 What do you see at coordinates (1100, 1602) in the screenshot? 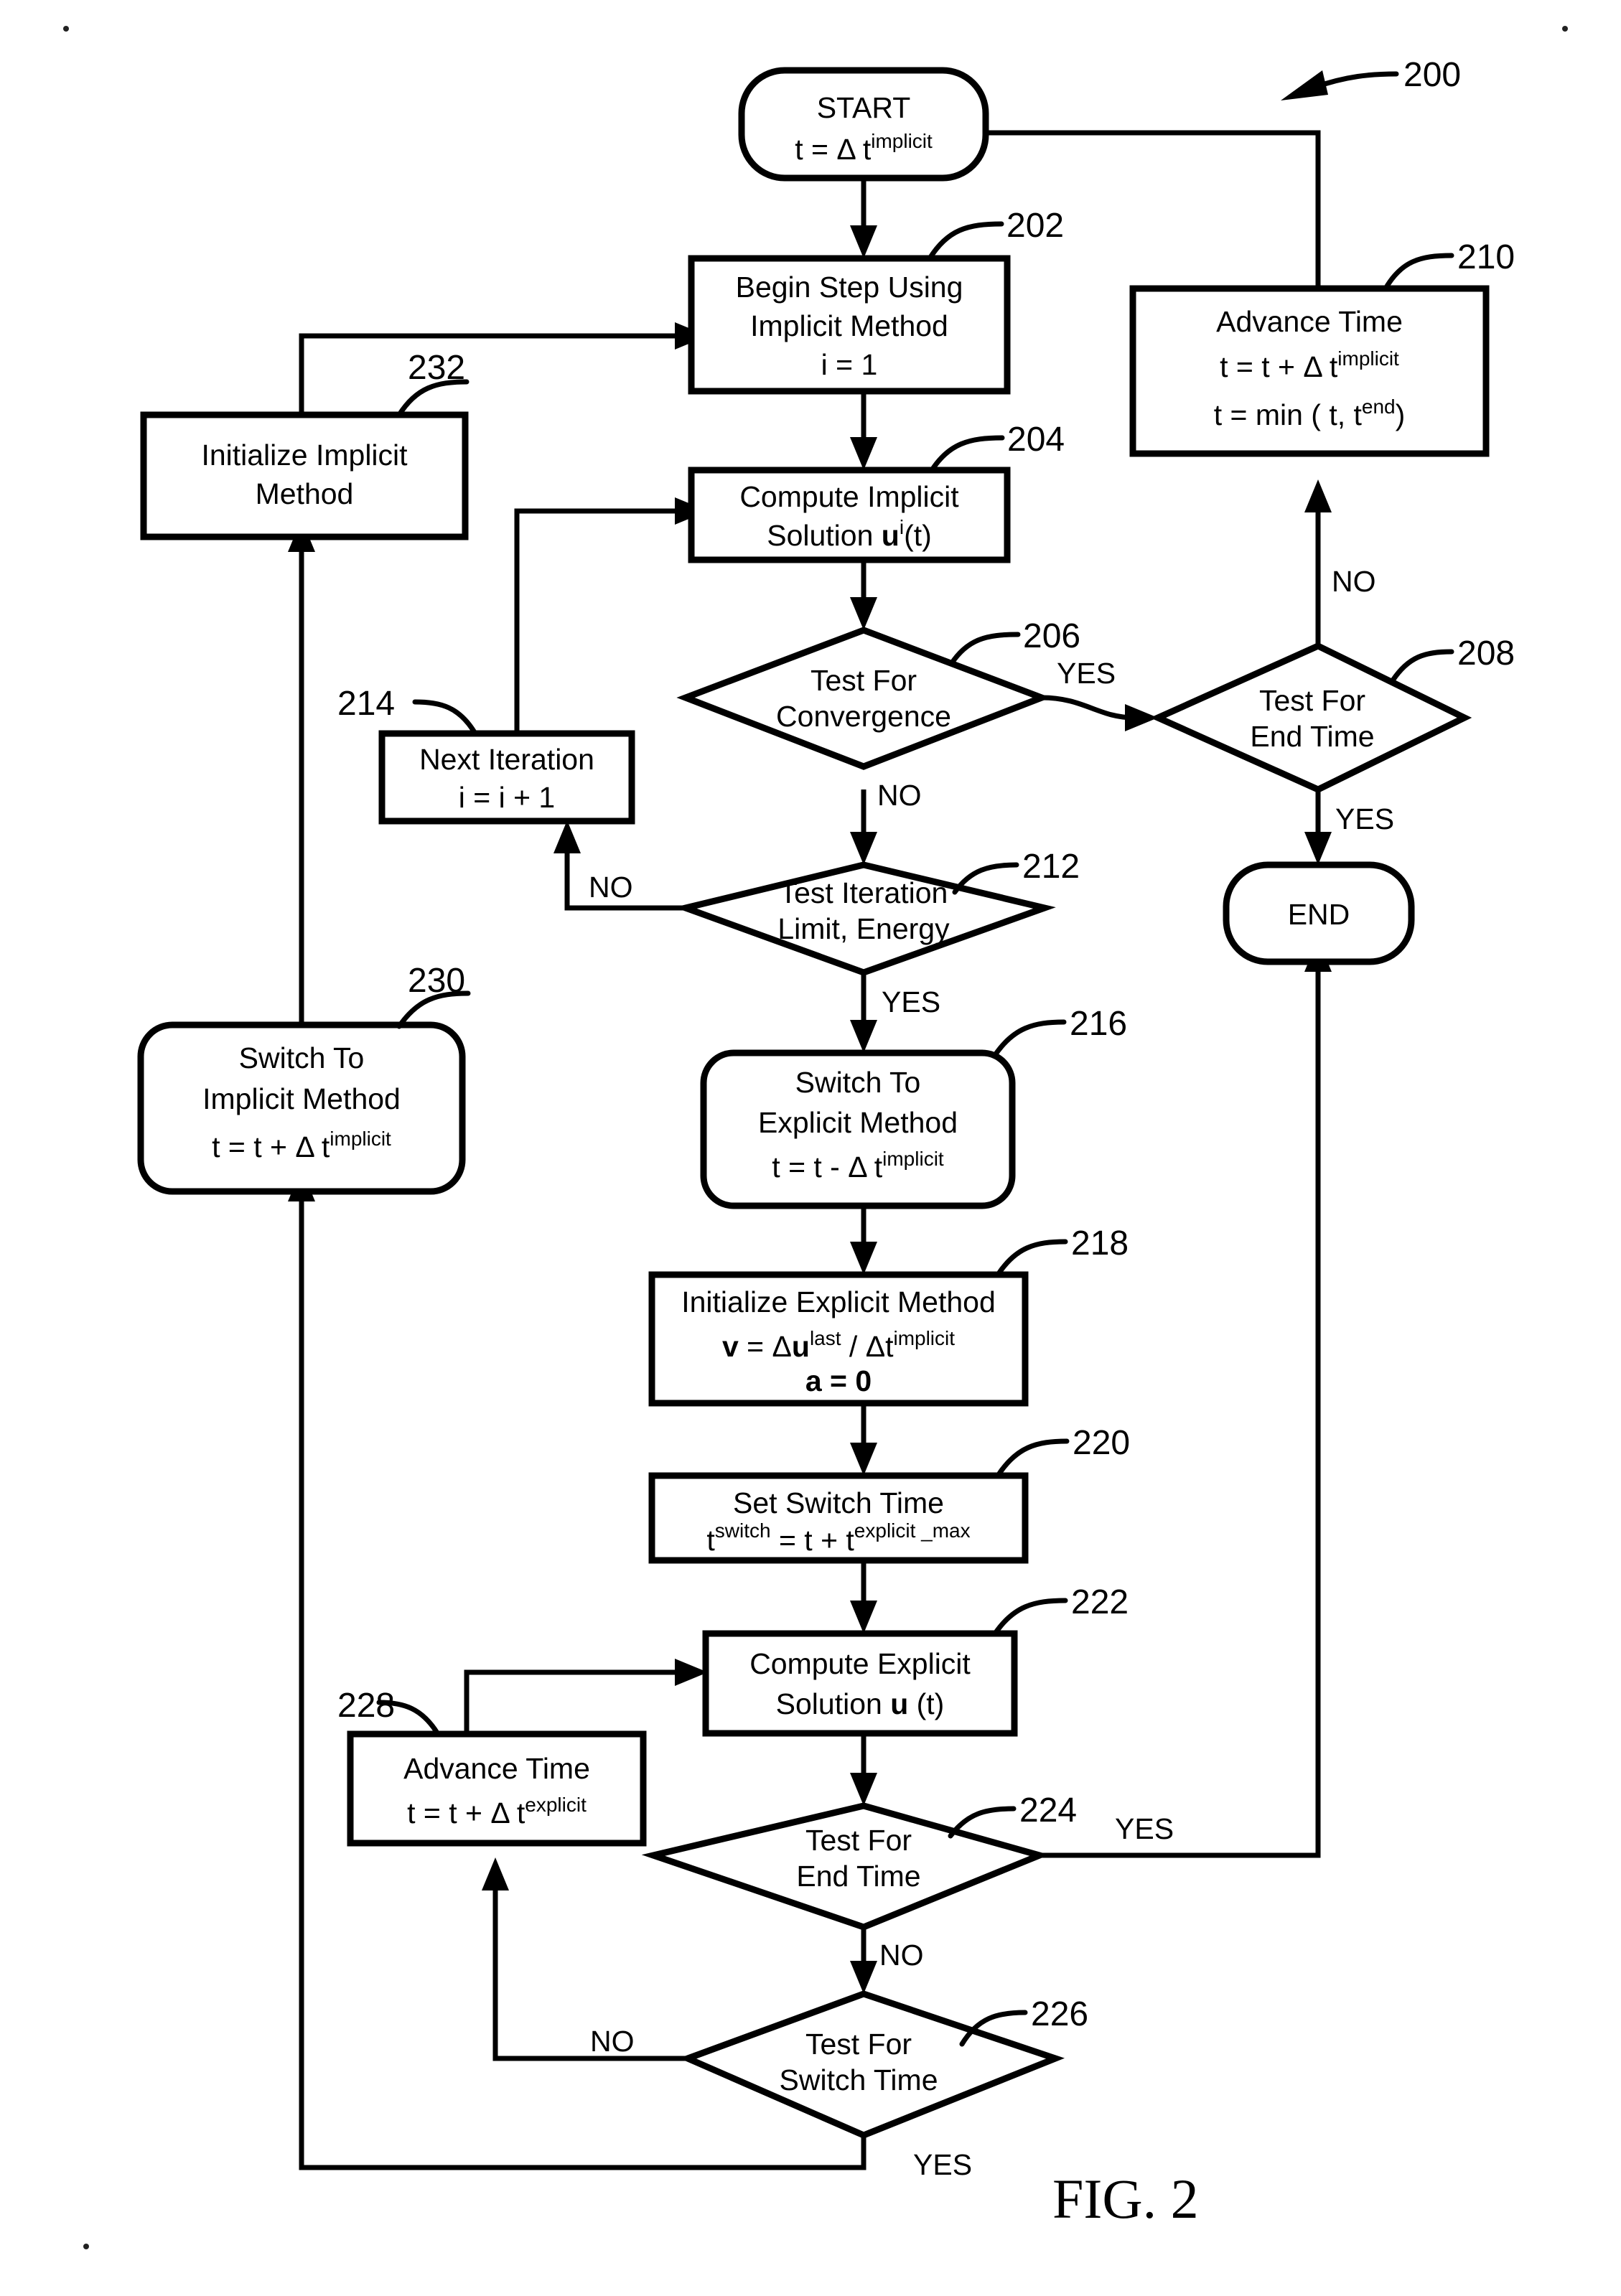
I see `ref-222: 222` at bounding box center [1100, 1602].